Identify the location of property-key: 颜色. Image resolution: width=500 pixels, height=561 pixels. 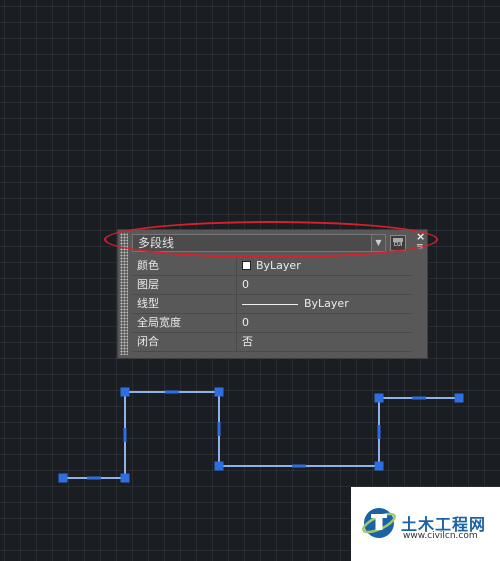
(184, 266).